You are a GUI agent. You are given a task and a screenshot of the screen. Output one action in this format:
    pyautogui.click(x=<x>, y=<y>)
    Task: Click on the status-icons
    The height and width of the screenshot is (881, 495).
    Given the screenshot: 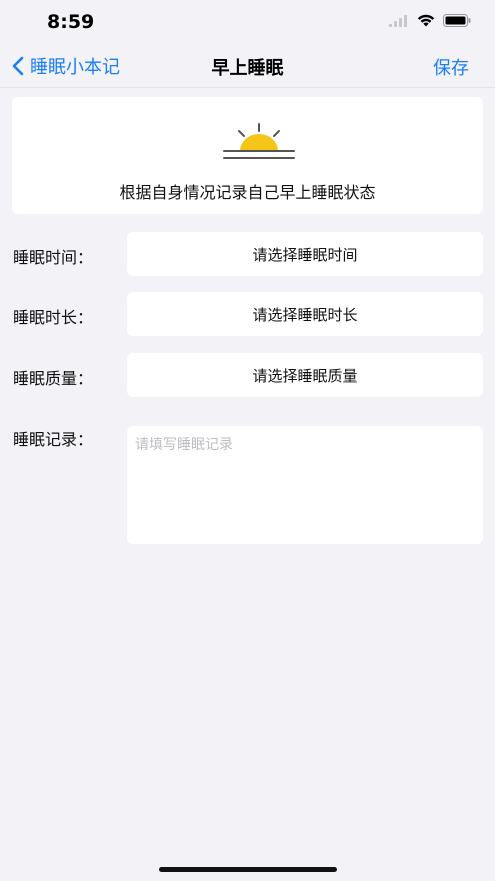 What is the action you would take?
    pyautogui.click(x=430, y=20)
    